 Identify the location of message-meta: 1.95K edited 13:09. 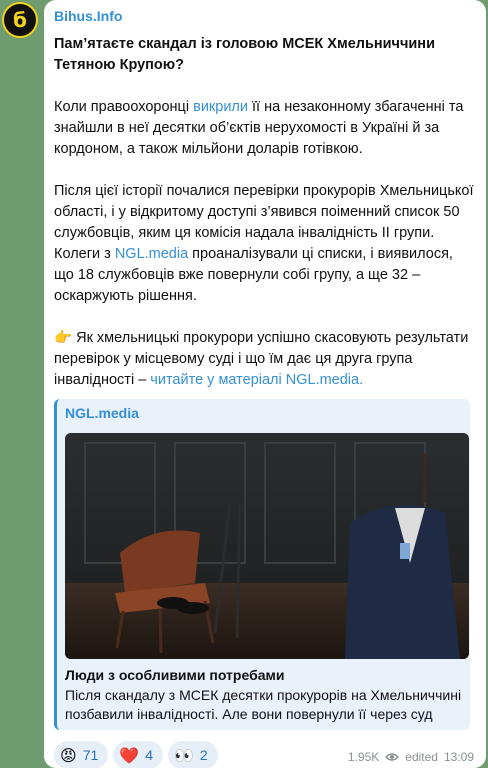
(411, 757).